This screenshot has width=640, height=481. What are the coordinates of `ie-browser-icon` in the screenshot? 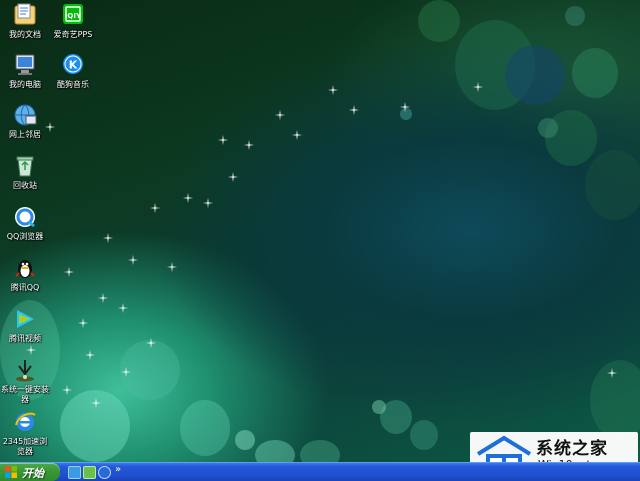 It's located at (25, 422).